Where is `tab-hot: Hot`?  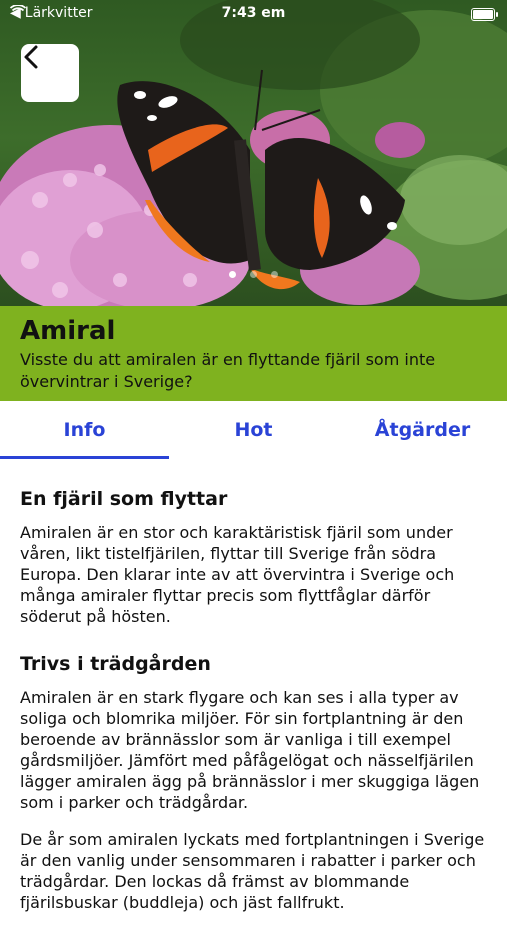
tab-hot: Hot is located at coordinates (253, 429).